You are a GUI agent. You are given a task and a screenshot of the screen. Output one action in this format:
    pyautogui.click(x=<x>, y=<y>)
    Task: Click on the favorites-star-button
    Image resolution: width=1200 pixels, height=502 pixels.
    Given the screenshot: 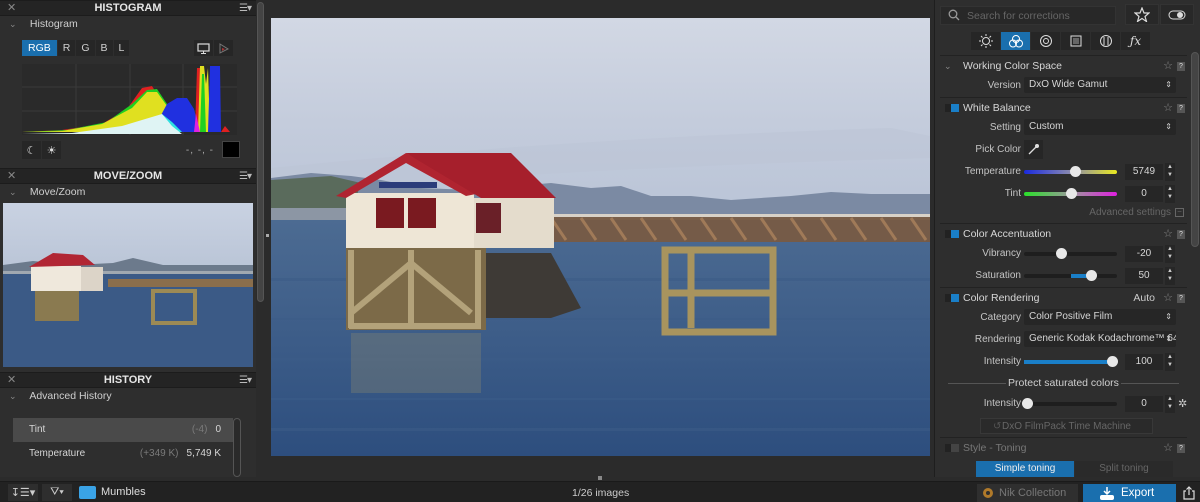 What is the action you would take?
    pyautogui.click(x=1142, y=14)
    